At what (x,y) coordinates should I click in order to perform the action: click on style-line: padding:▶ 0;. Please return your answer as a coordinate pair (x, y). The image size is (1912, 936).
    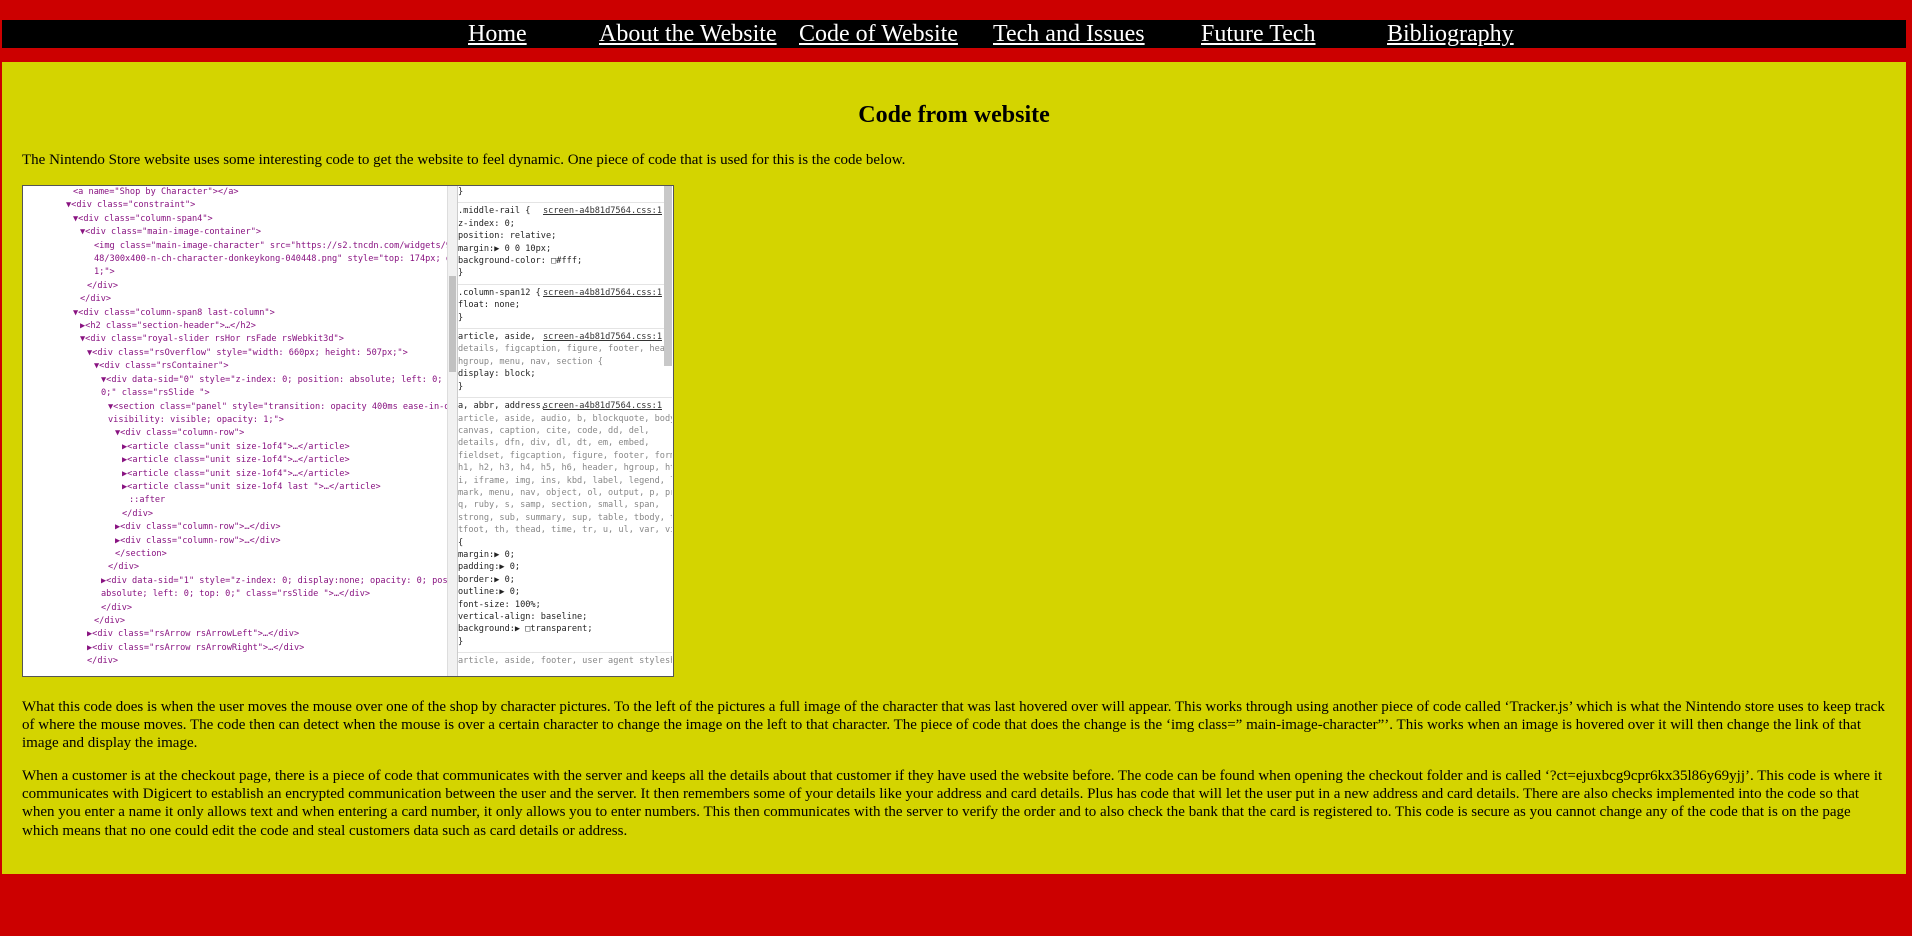
    Looking at the image, I should click on (489, 567).